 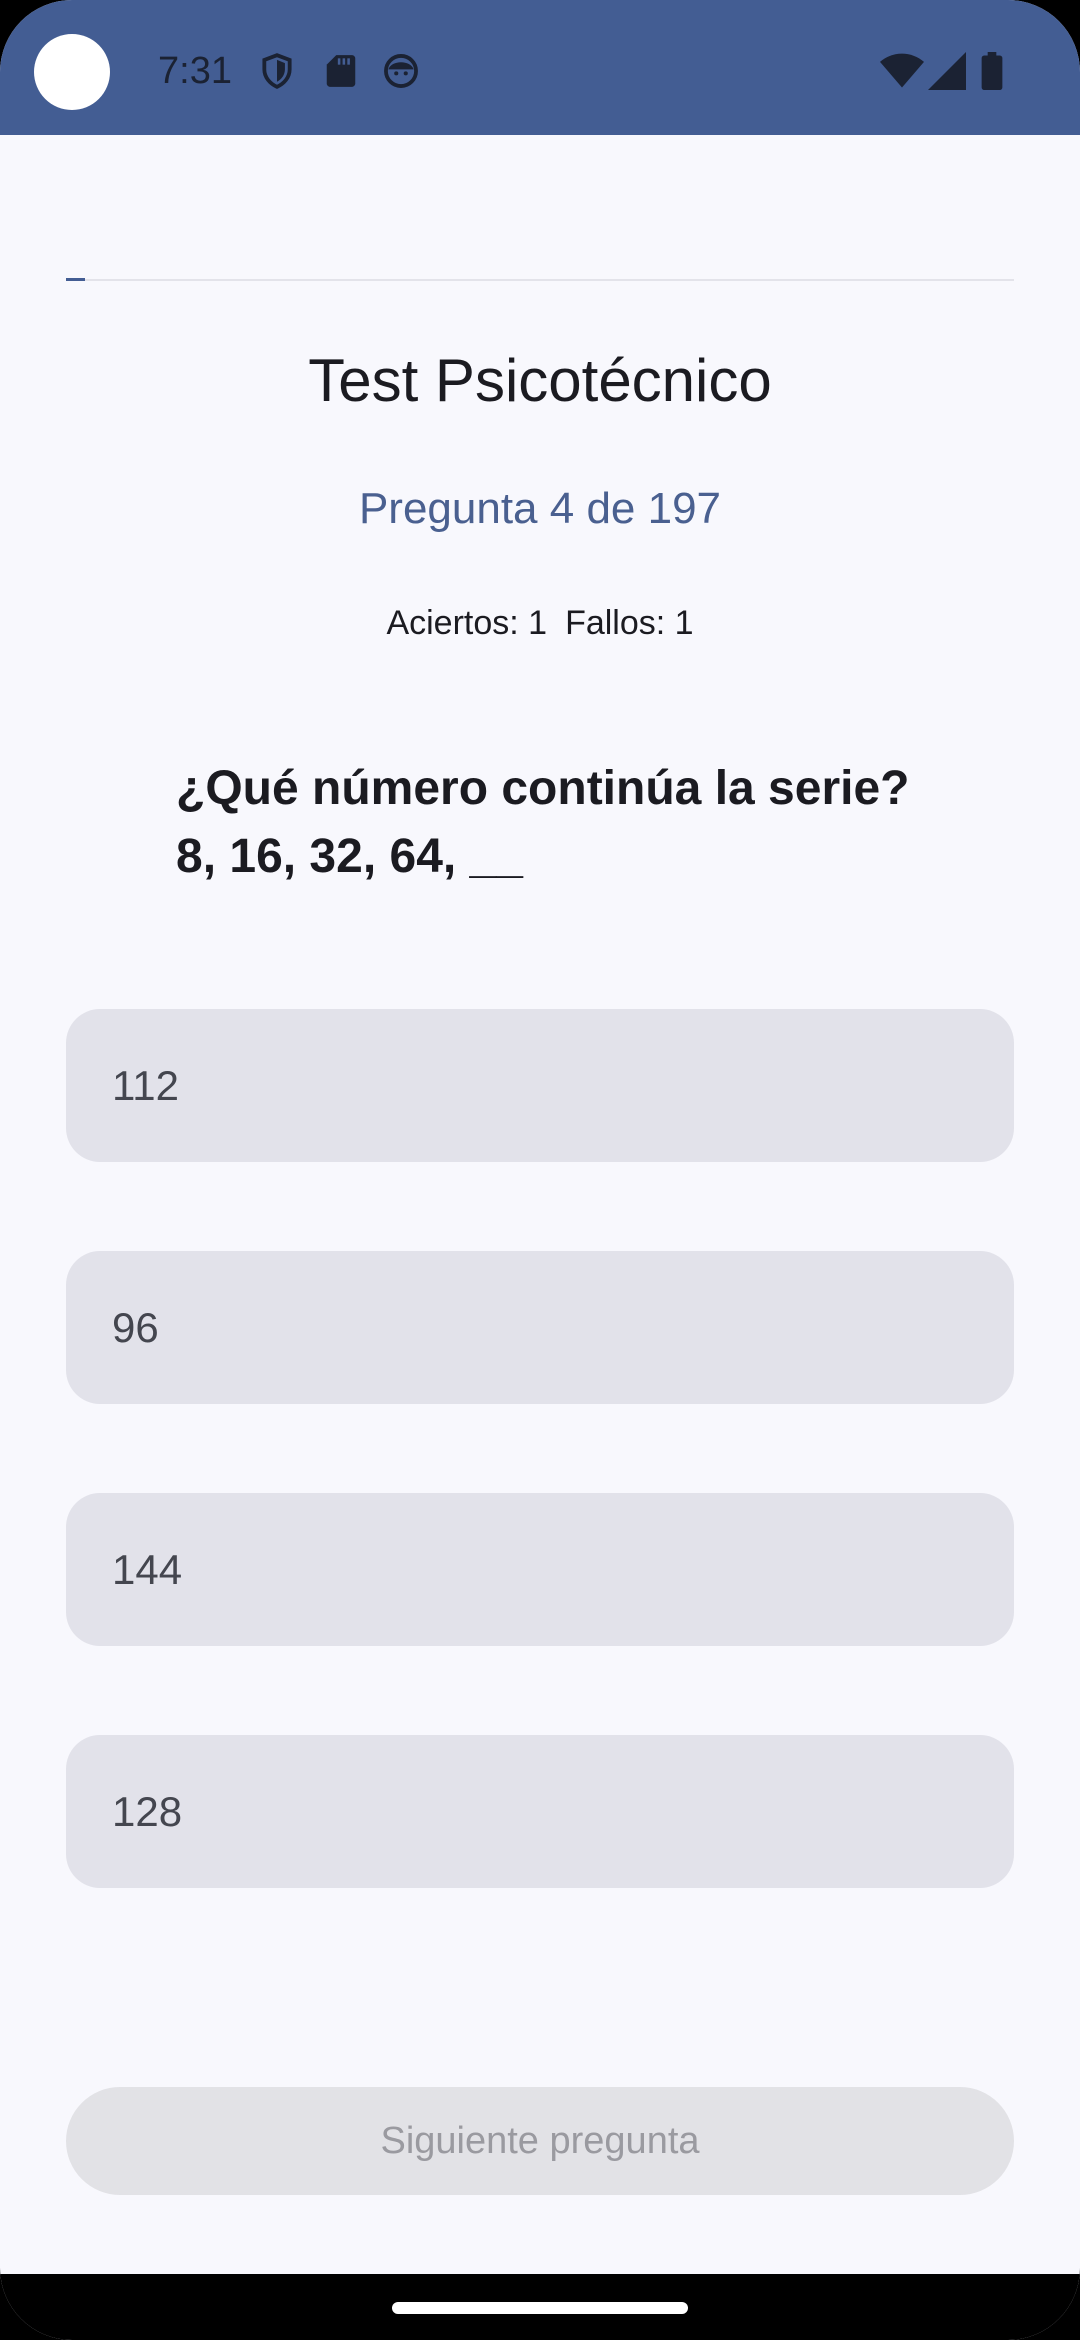 I want to click on status-bar: 7:31, so click(x=540, y=67).